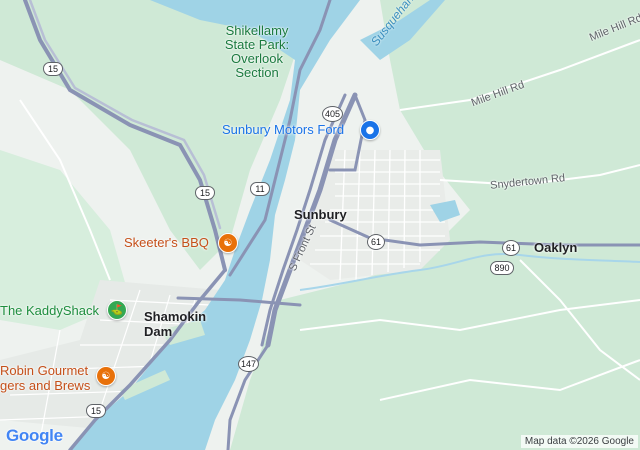 The image size is (640, 450). I want to click on park-label: Shikellamy State Park: Overlook Section, so click(257, 52).